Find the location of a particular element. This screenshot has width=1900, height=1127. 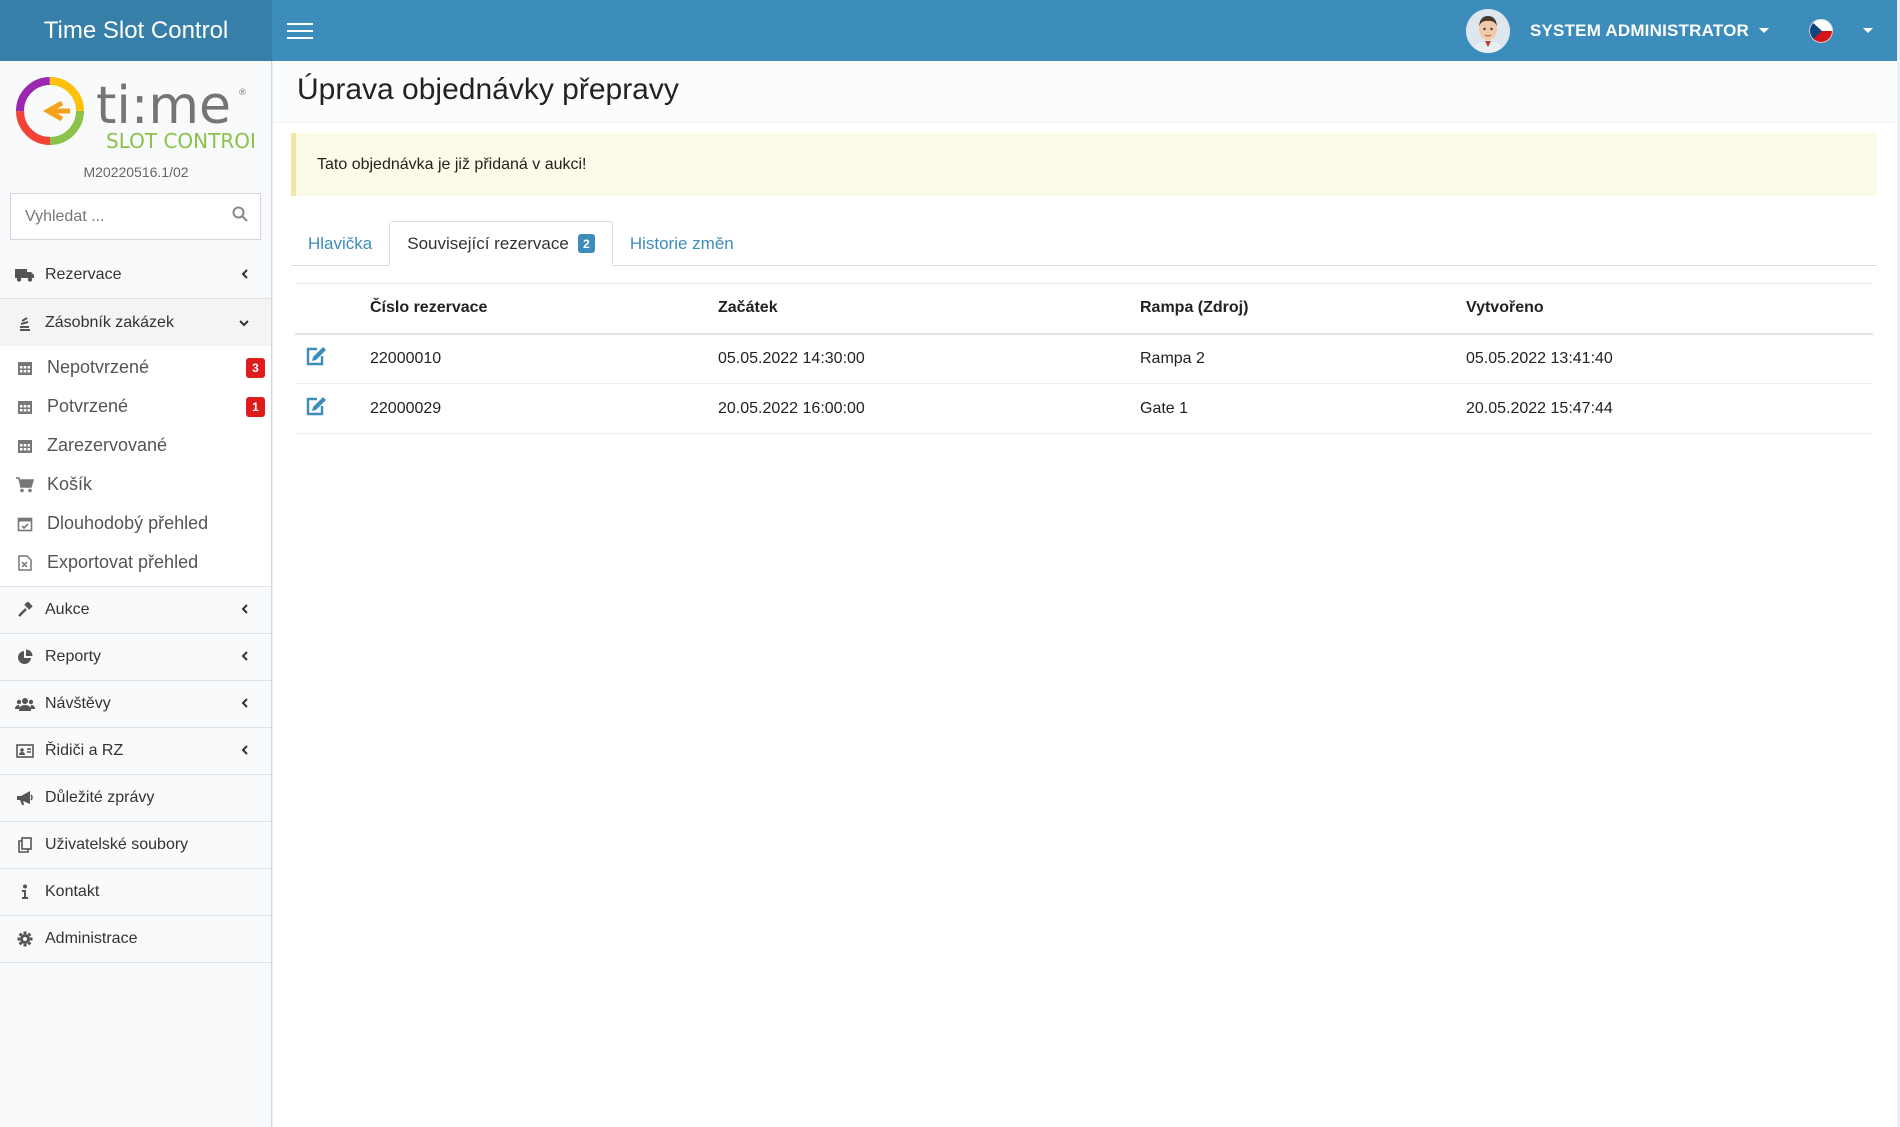

column-header: Číslo rezervace is located at coordinates (544, 309).